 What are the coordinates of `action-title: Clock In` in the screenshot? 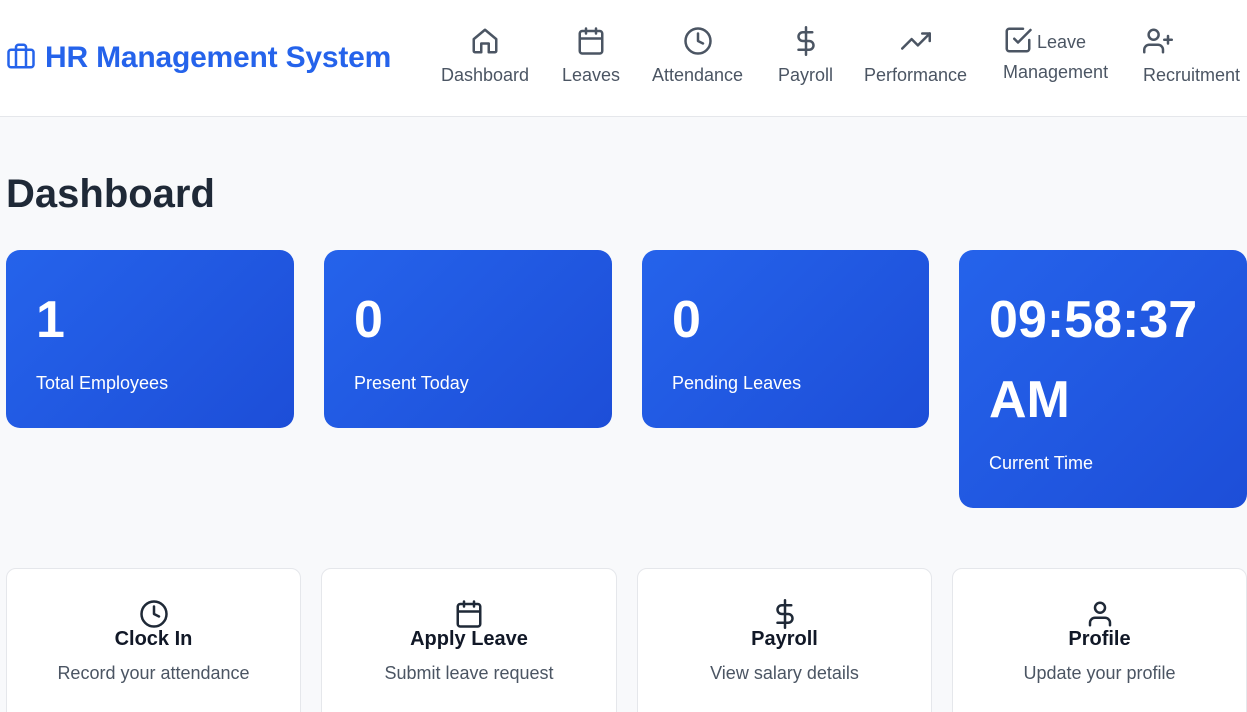 It's located at (153, 639).